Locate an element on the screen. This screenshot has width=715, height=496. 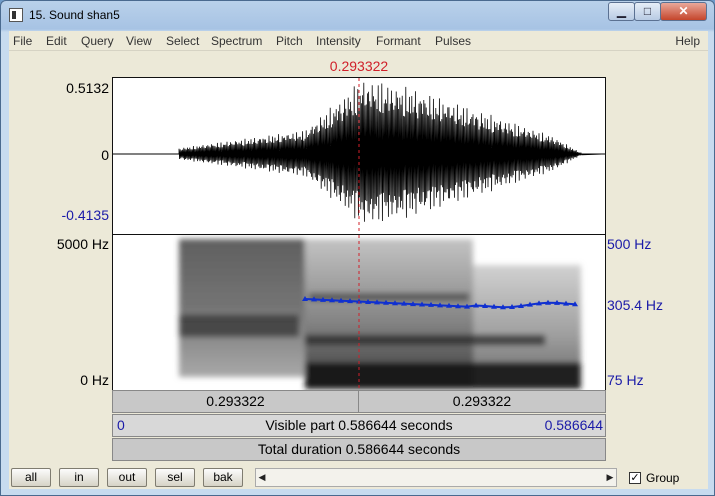
visible-part-label: Visible part 0.586644 seconds is located at coordinates (359, 425).